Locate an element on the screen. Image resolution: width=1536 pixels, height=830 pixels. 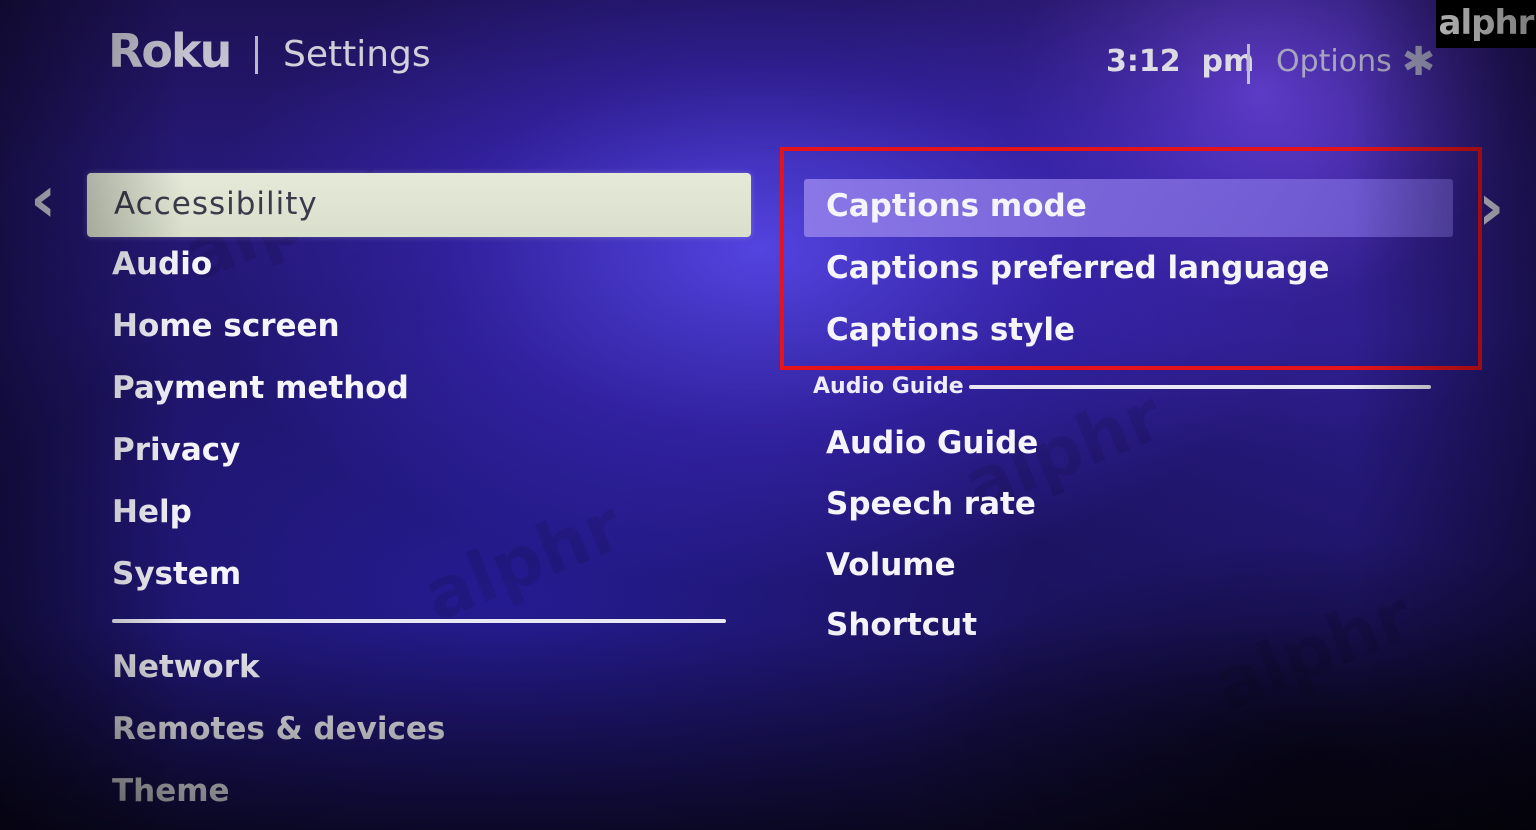
menu-item-remotes-devices: Remotes & devices is located at coordinates (278, 729).